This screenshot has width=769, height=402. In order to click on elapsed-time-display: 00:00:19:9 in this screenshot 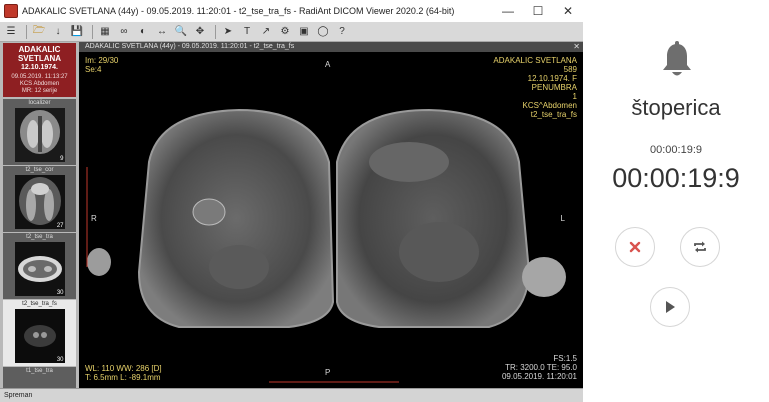, I will do `click(676, 178)`.